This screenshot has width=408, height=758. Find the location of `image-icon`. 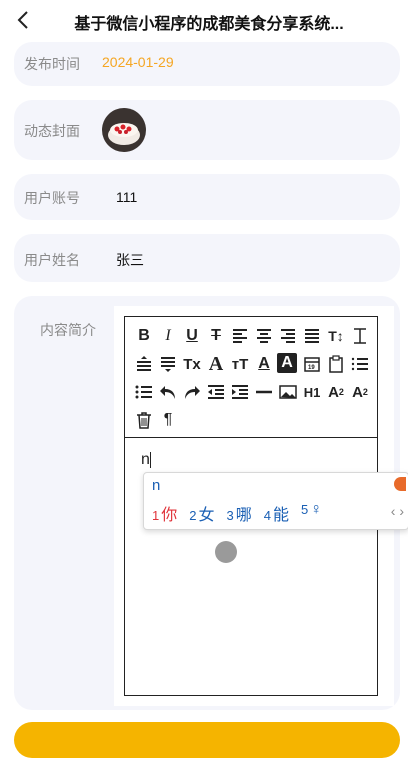

image-icon is located at coordinates (288, 392).